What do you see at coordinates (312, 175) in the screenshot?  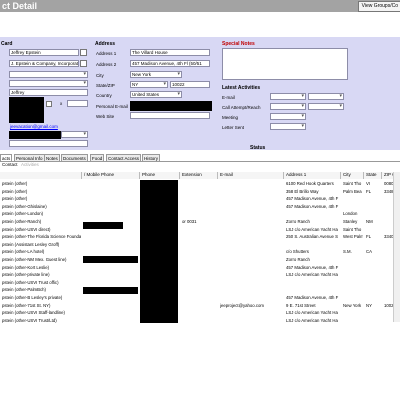 I see `col-header-address1: Address 1` at bounding box center [312, 175].